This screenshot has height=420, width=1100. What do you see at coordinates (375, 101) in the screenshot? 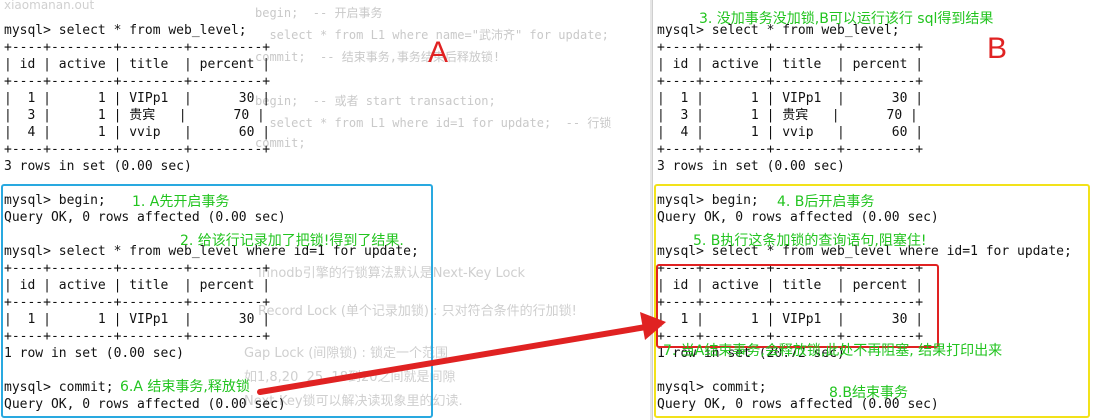
I see `bg-code-line: begin; -- 或者 start transaction;` at bounding box center [375, 101].